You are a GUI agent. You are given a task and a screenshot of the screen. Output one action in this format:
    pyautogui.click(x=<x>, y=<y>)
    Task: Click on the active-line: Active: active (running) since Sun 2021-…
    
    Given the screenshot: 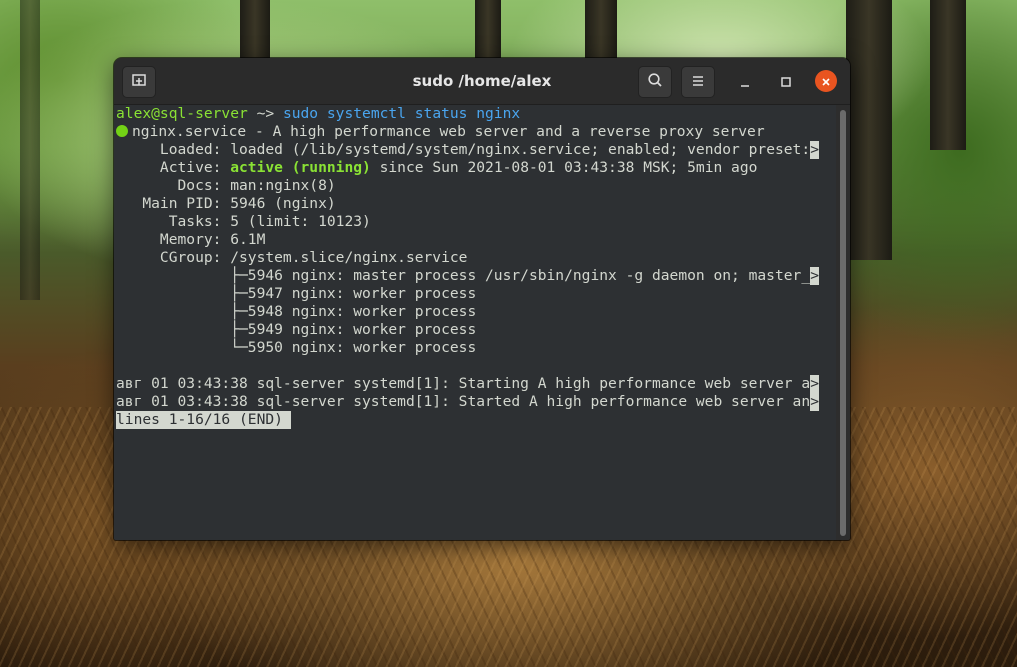 What is the action you would take?
    pyautogui.click(x=475, y=168)
    